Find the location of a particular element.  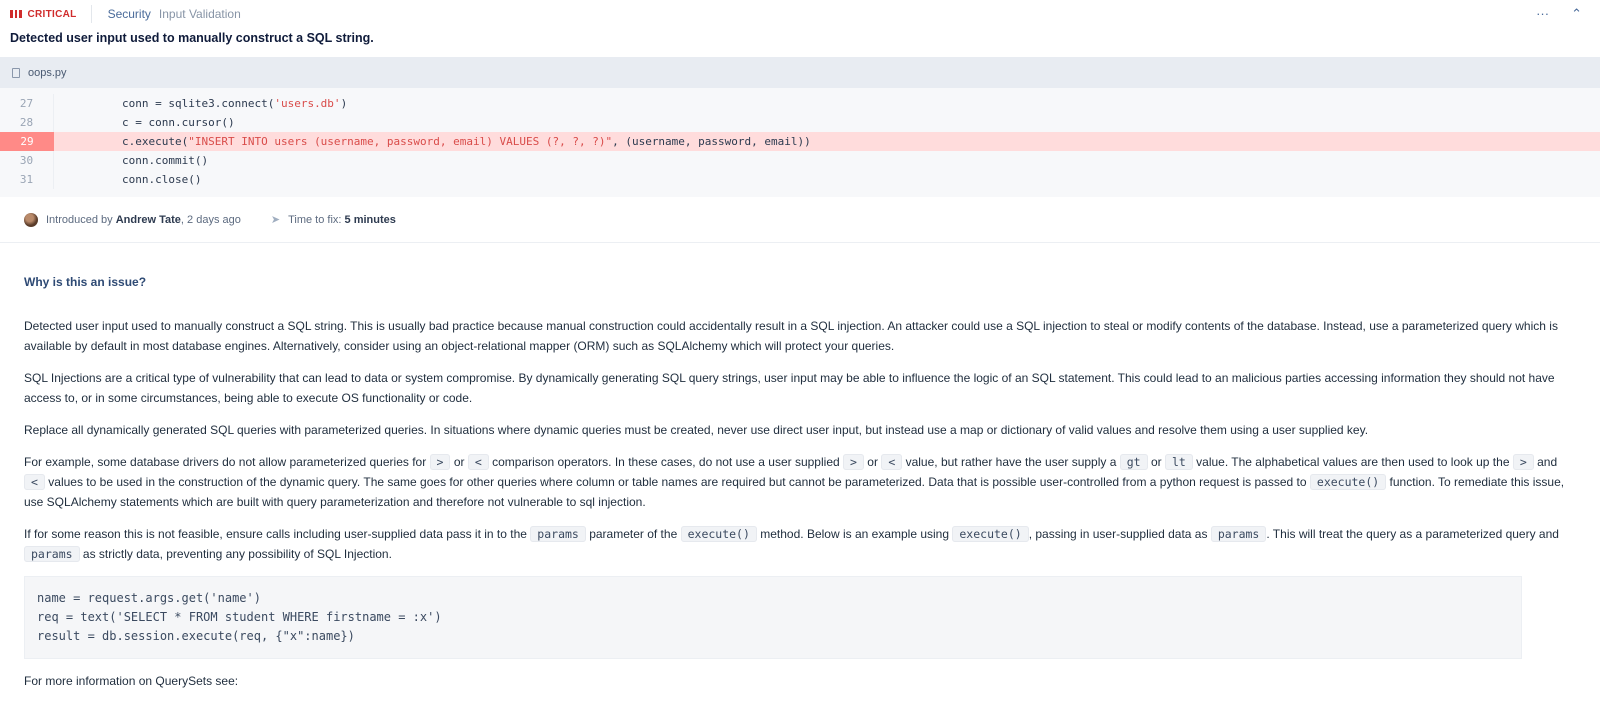

line-content: conn.close() is located at coordinates (162, 179).